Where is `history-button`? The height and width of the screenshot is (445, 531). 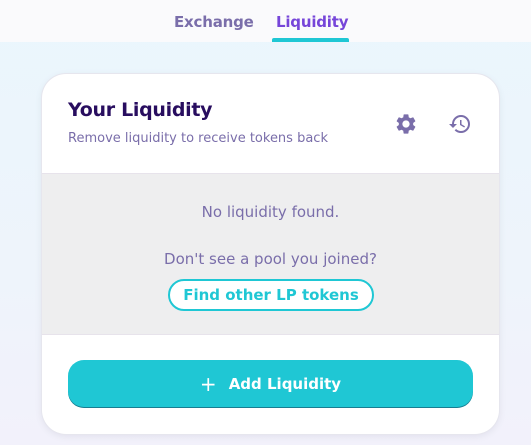 history-button is located at coordinates (460, 124).